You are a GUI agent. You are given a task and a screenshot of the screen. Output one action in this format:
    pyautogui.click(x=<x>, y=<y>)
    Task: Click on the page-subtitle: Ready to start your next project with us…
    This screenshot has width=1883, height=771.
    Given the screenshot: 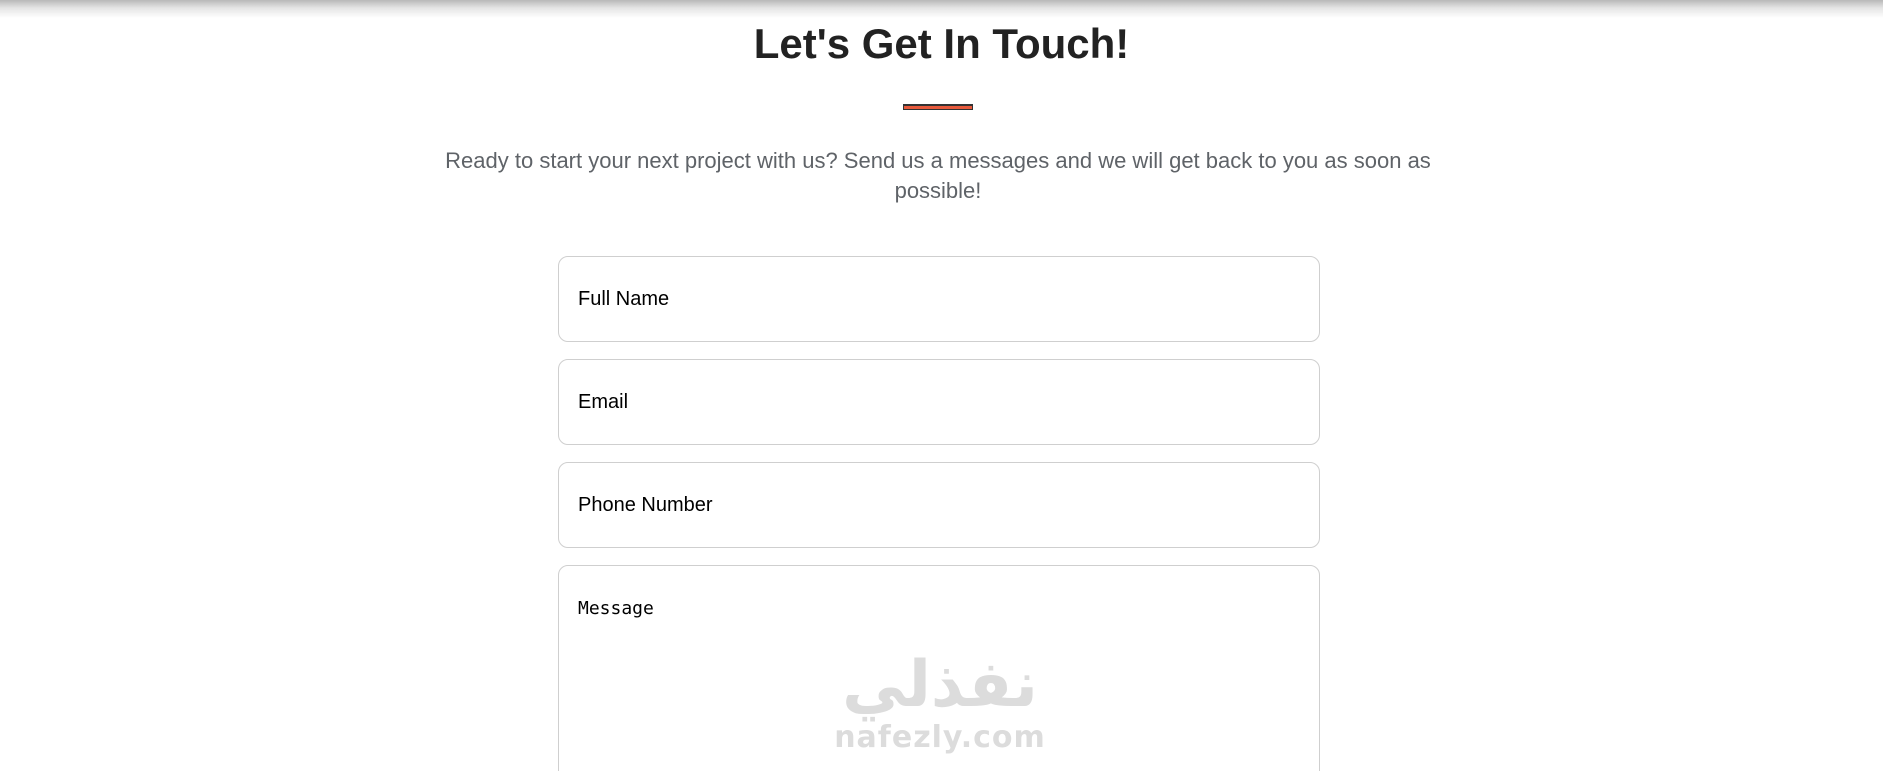 What is the action you would take?
    pyautogui.click(x=938, y=175)
    